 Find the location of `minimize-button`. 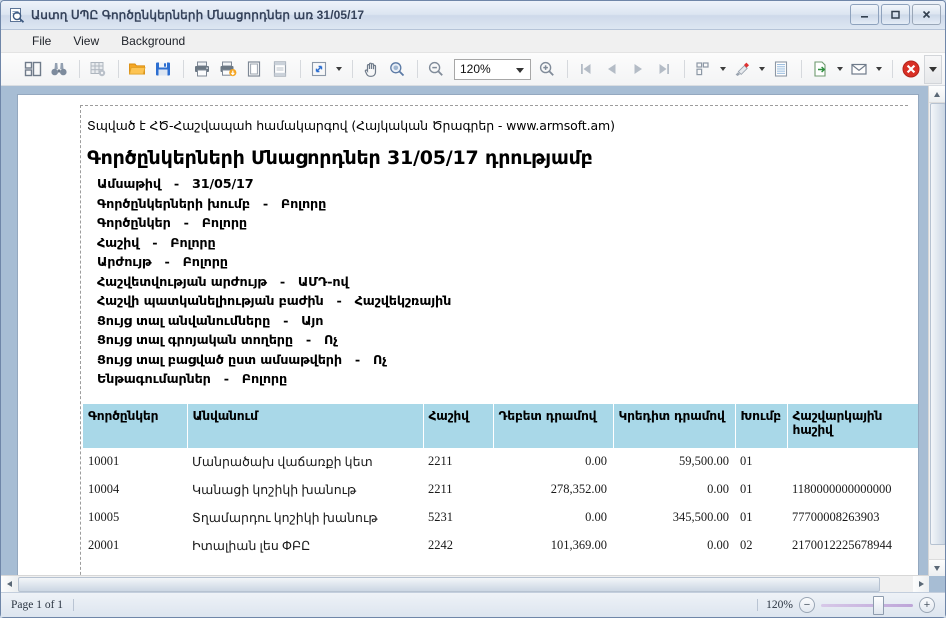

minimize-button is located at coordinates (864, 14).